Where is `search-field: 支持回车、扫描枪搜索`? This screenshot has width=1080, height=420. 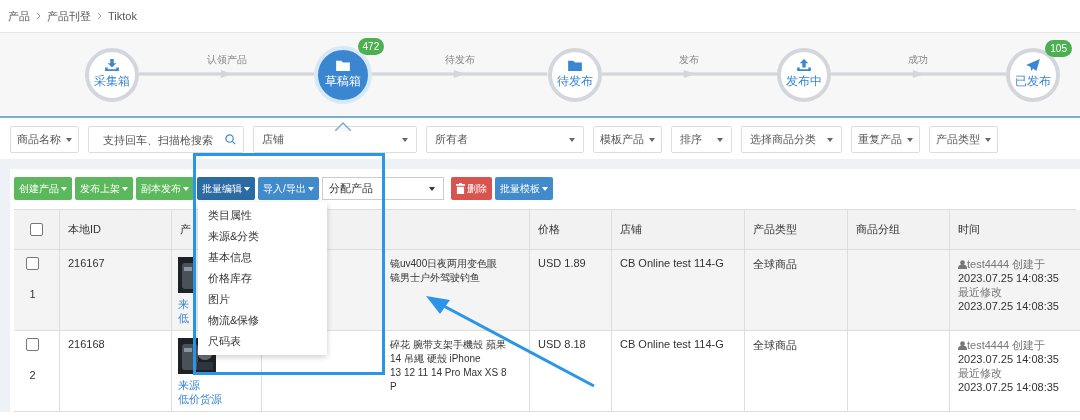 search-field: 支持回车、扫描枪搜索 is located at coordinates (166, 139).